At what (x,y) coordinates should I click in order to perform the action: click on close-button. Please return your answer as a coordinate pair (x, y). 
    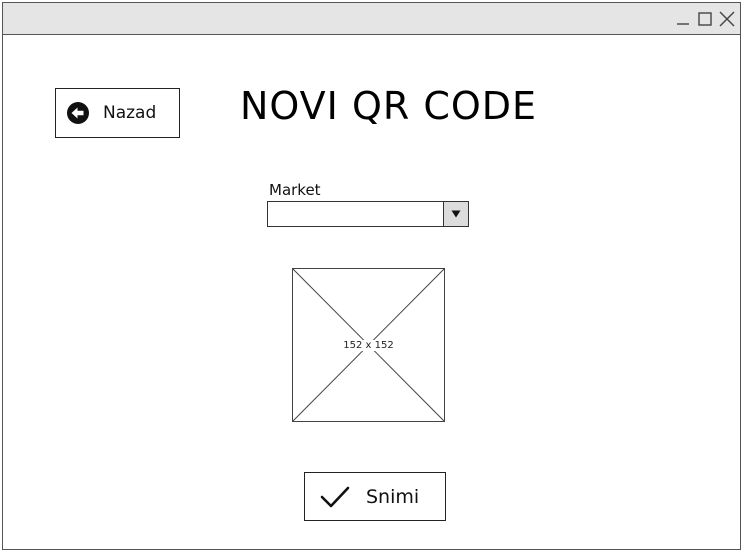
    Looking at the image, I should click on (727, 19).